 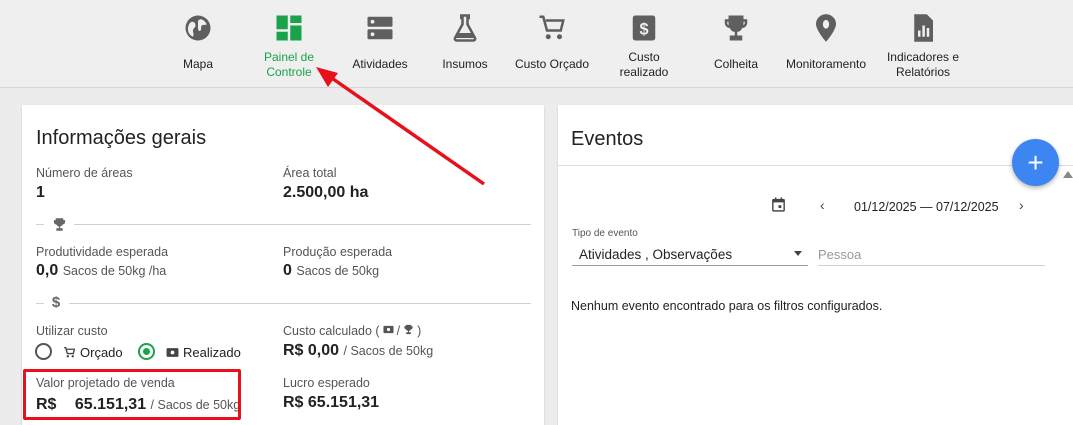 I want to click on annotation-arrow, so click(x=400, y=126).